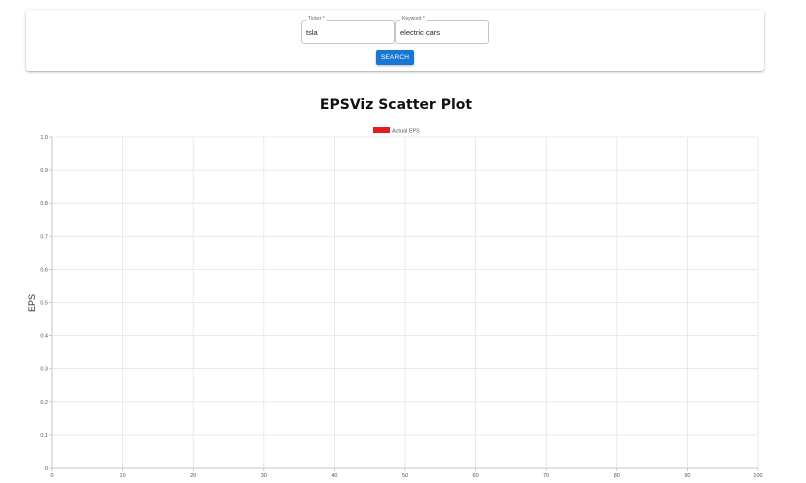  What do you see at coordinates (617, 476) in the screenshot?
I see `x-tick-label: 80` at bounding box center [617, 476].